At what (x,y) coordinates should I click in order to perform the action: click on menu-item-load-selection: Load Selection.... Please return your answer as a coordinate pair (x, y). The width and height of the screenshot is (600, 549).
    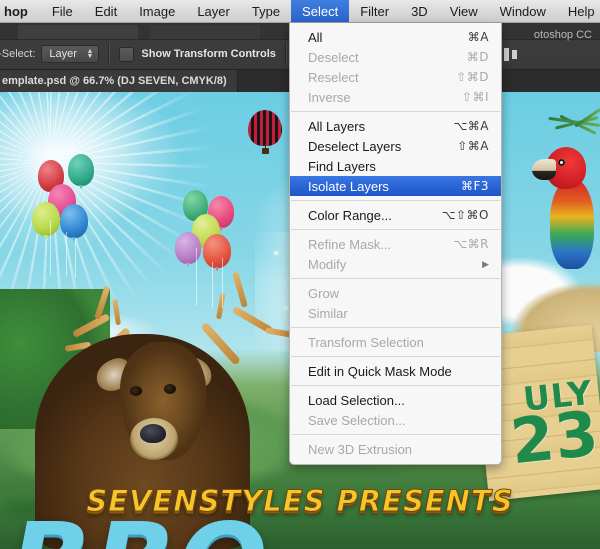
    Looking at the image, I should click on (395, 400).